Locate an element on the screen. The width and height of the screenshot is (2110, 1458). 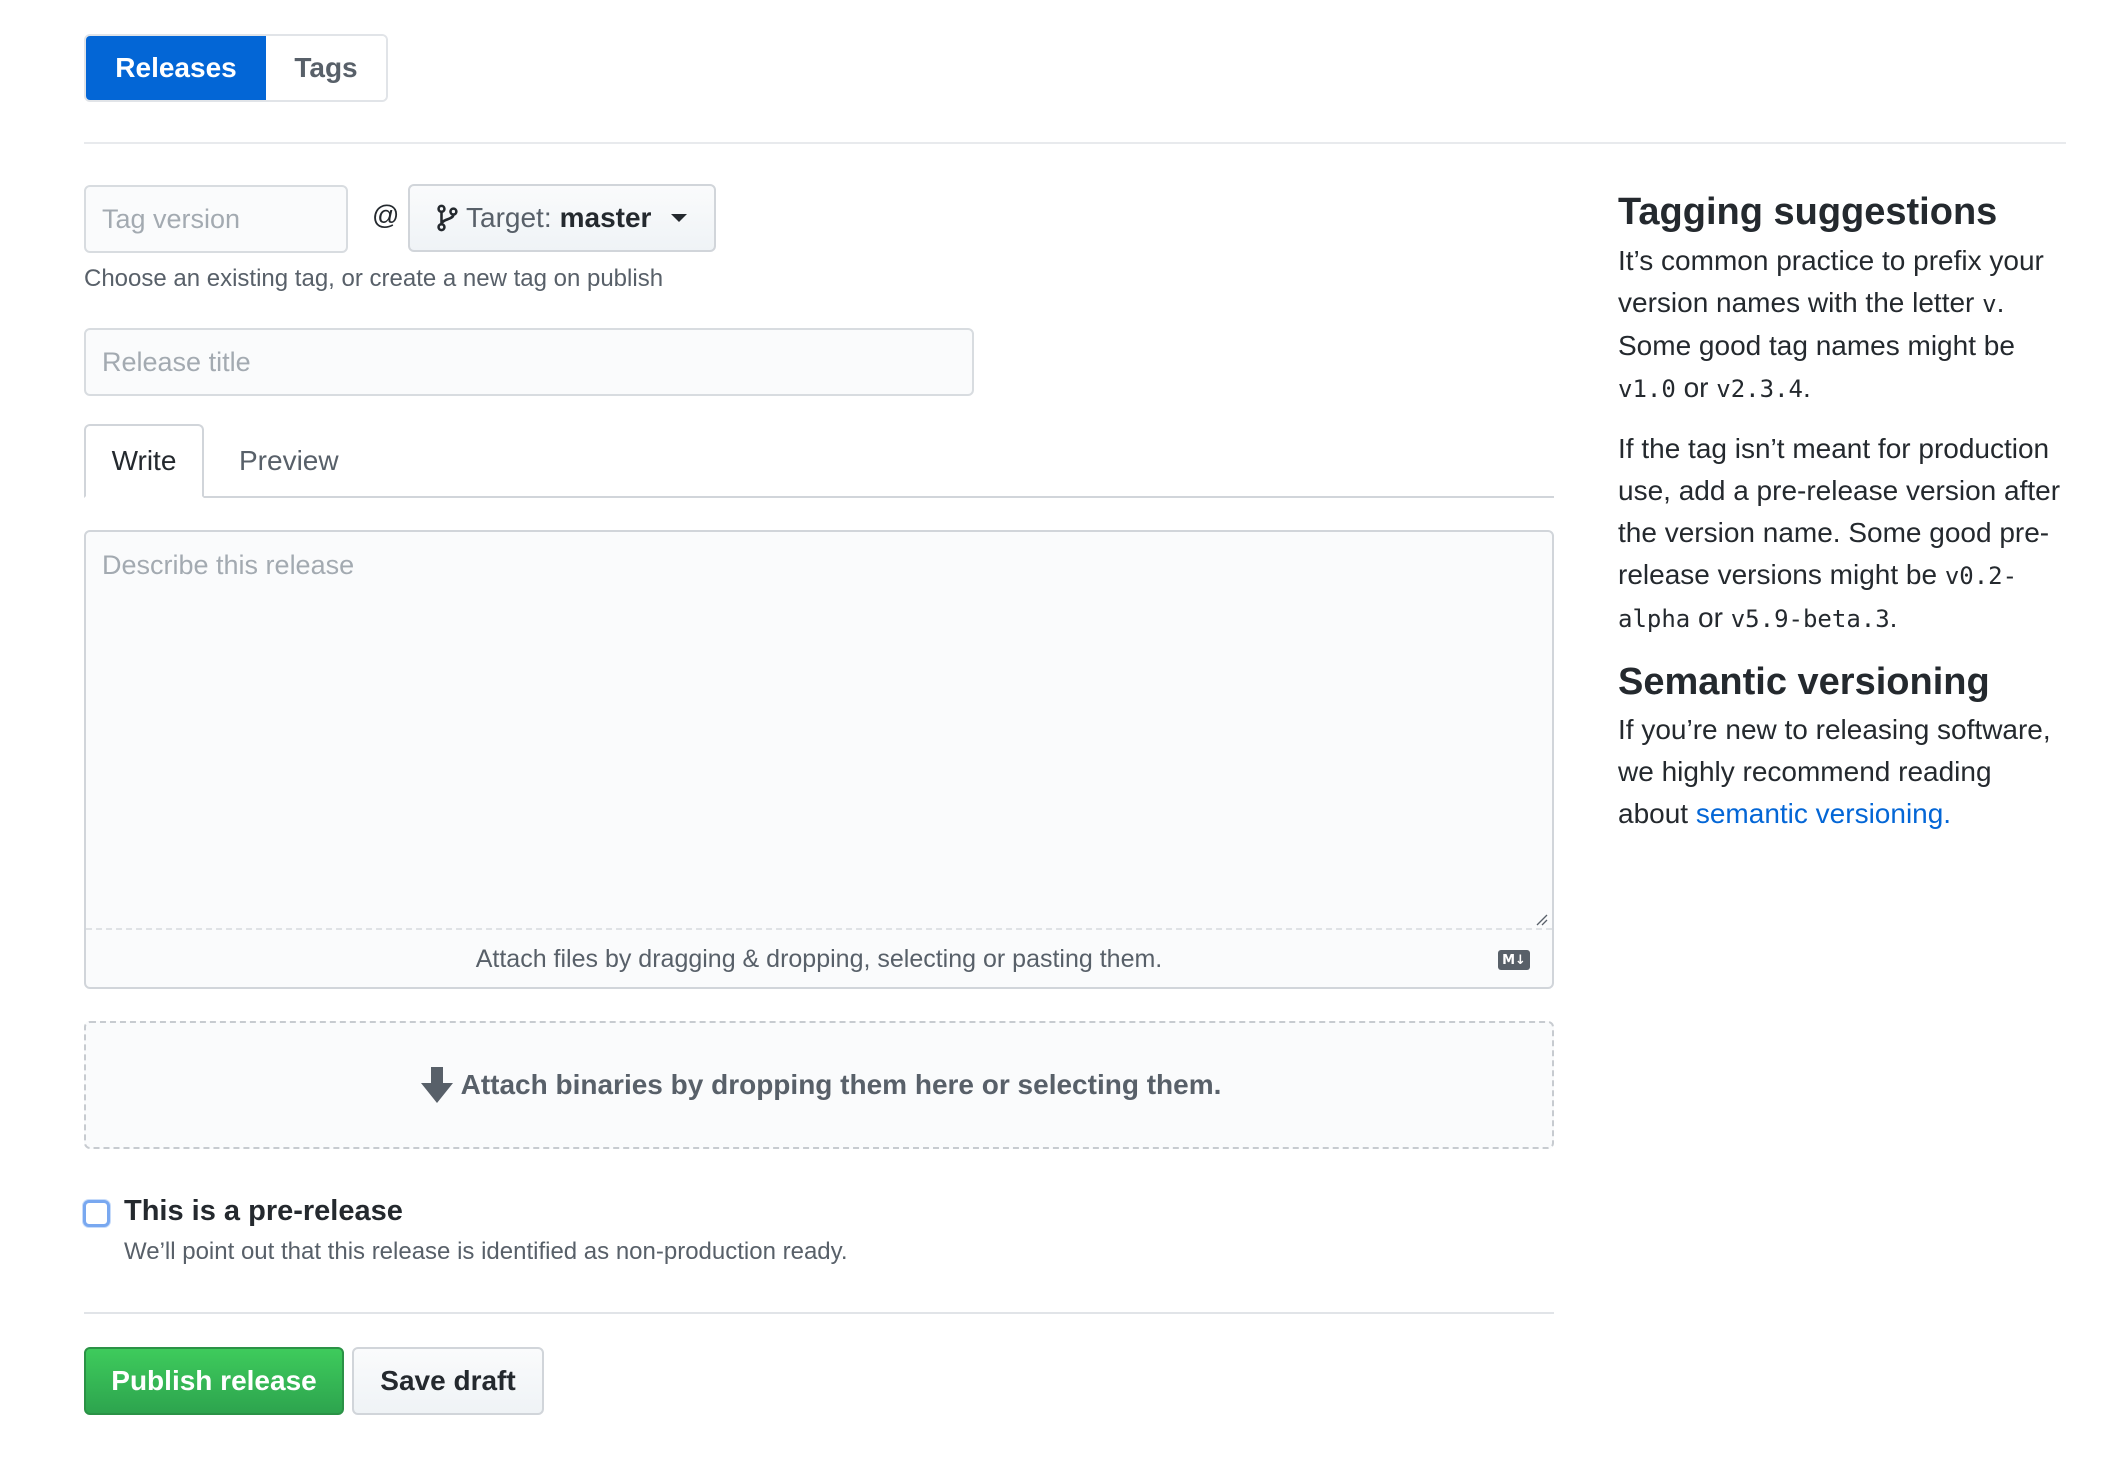
tags-tab: Tags is located at coordinates (326, 68).